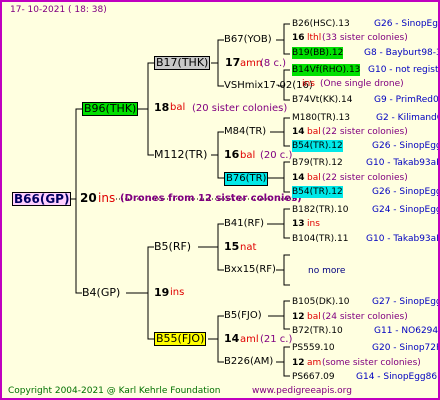 This screenshot has width=440, height=400. What do you see at coordinates (406, 146) in the screenshot?
I see `g4-ref-8: G26 - SinopEgg` at bounding box center [406, 146].